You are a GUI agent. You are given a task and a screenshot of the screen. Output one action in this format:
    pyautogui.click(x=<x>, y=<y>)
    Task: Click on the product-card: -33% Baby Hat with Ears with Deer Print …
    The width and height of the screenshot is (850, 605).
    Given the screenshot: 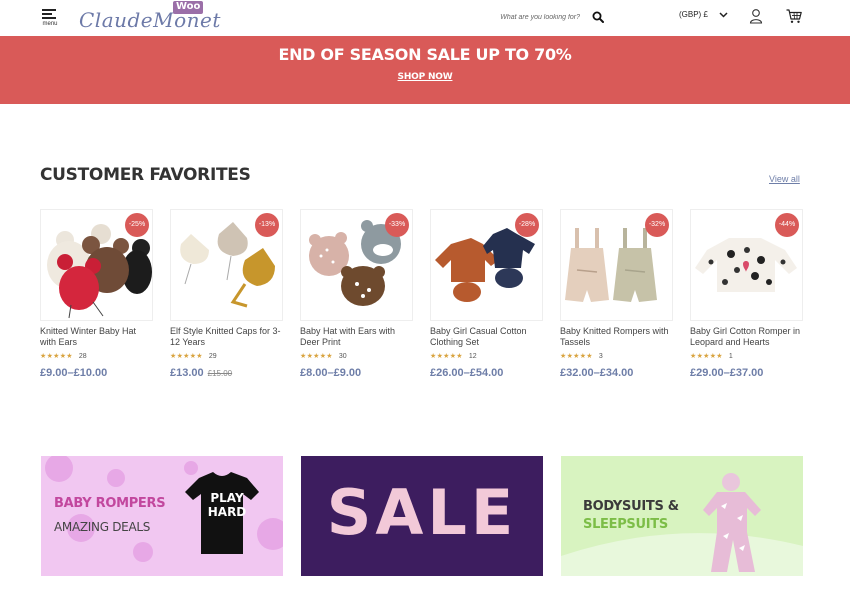 What is the action you would take?
    pyautogui.click(x=356, y=294)
    